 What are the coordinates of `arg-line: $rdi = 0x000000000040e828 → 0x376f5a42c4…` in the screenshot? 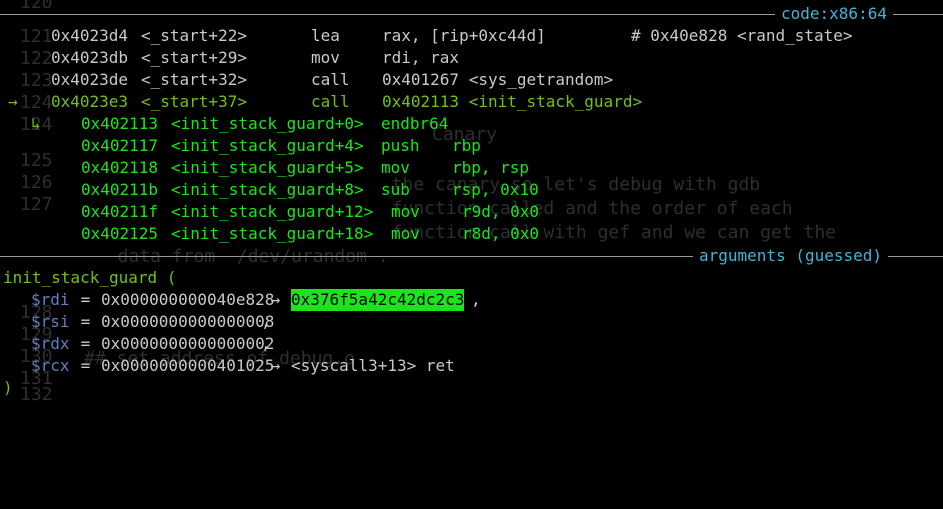 It's located at (471, 300).